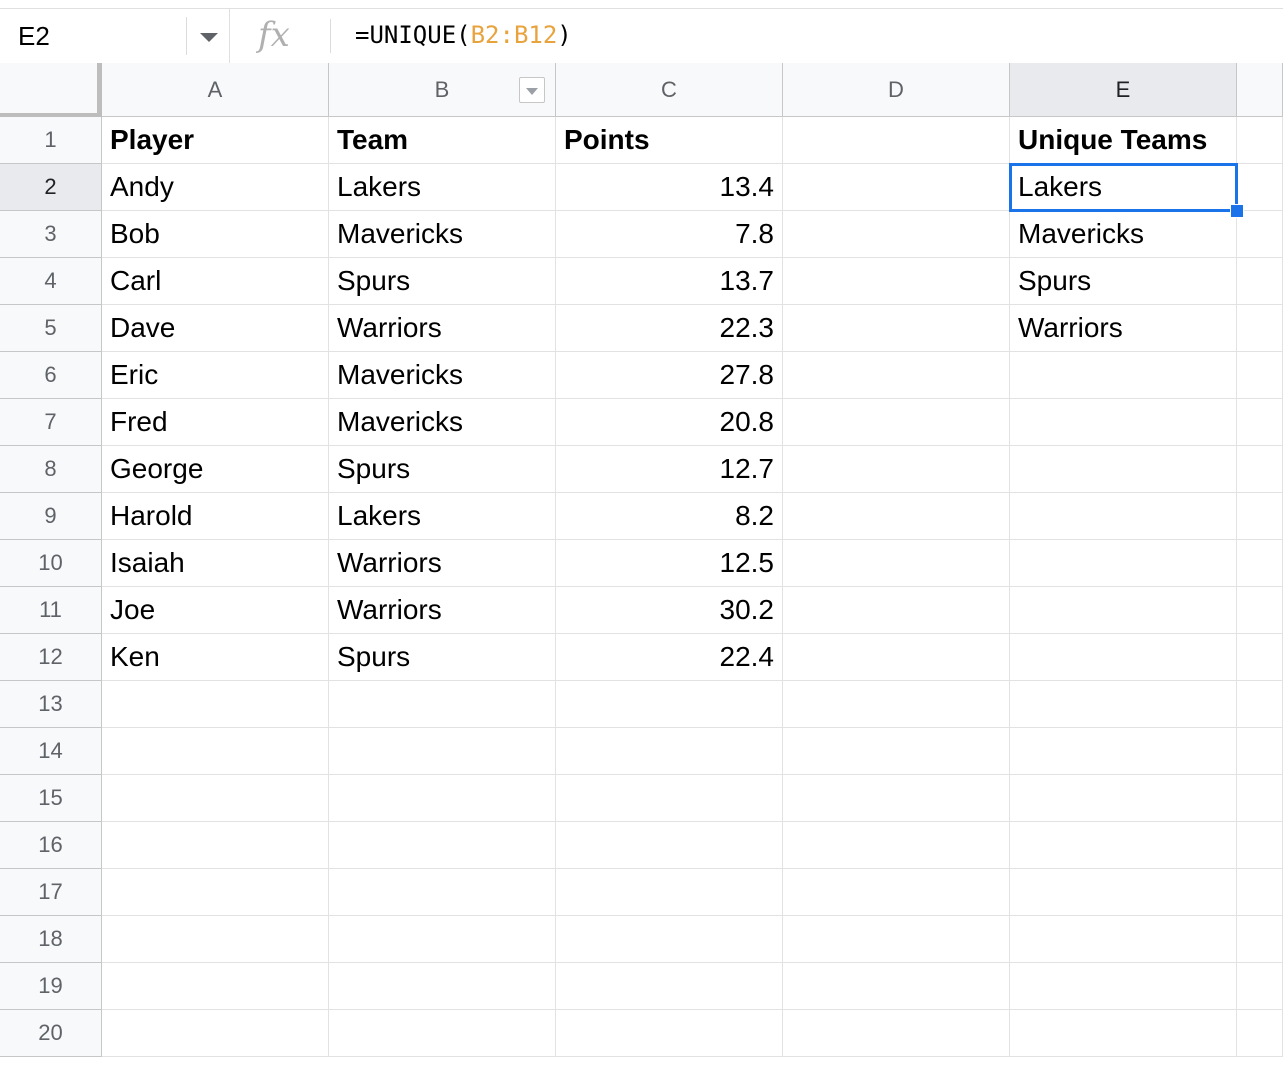  What do you see at coordinates (215, 986) in the screenshot?
I see `cell-a19` at bounding box center [215, 986].